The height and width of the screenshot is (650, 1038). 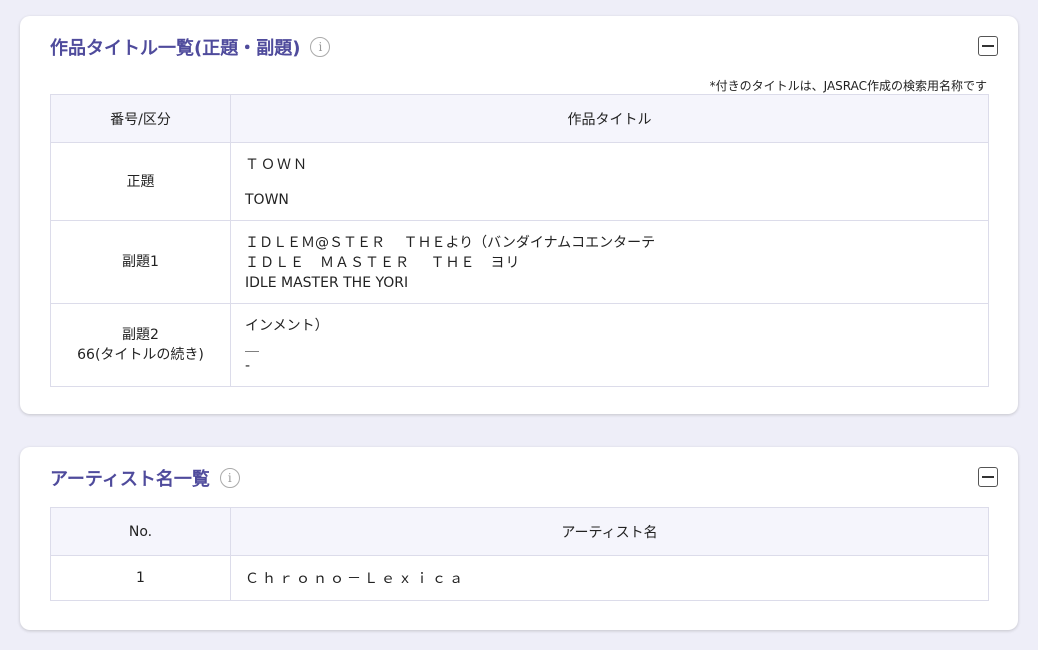 What do you see at coordinates (140, 181) in the screenshot?
I see `row-kind: 正題` at bounding box center [140, 181].